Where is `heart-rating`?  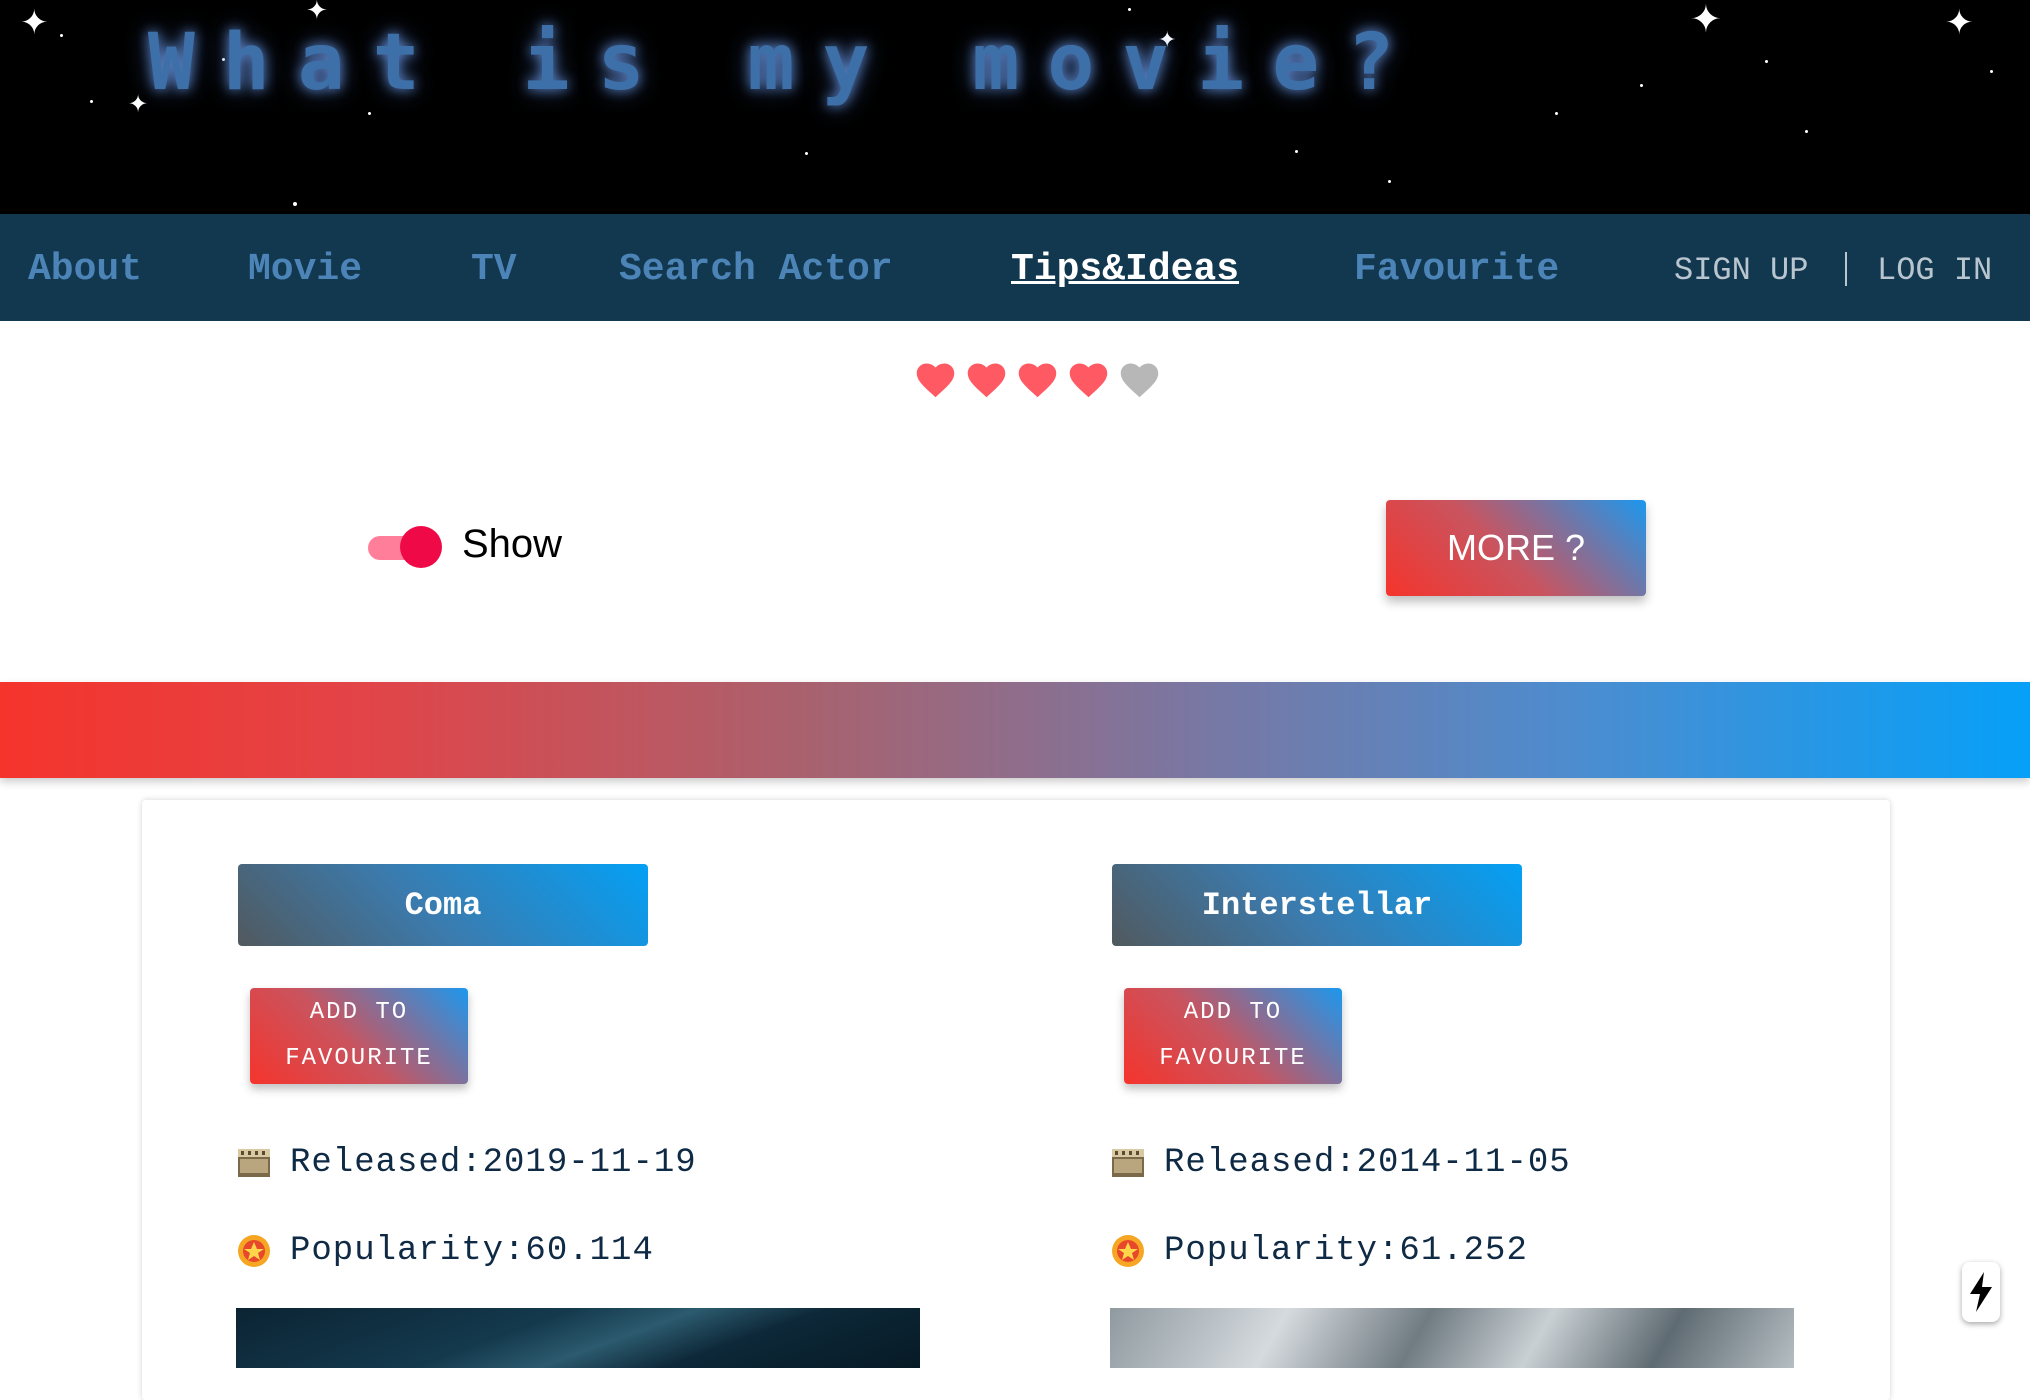
heart-rating is located at coordinates (1037, 381).